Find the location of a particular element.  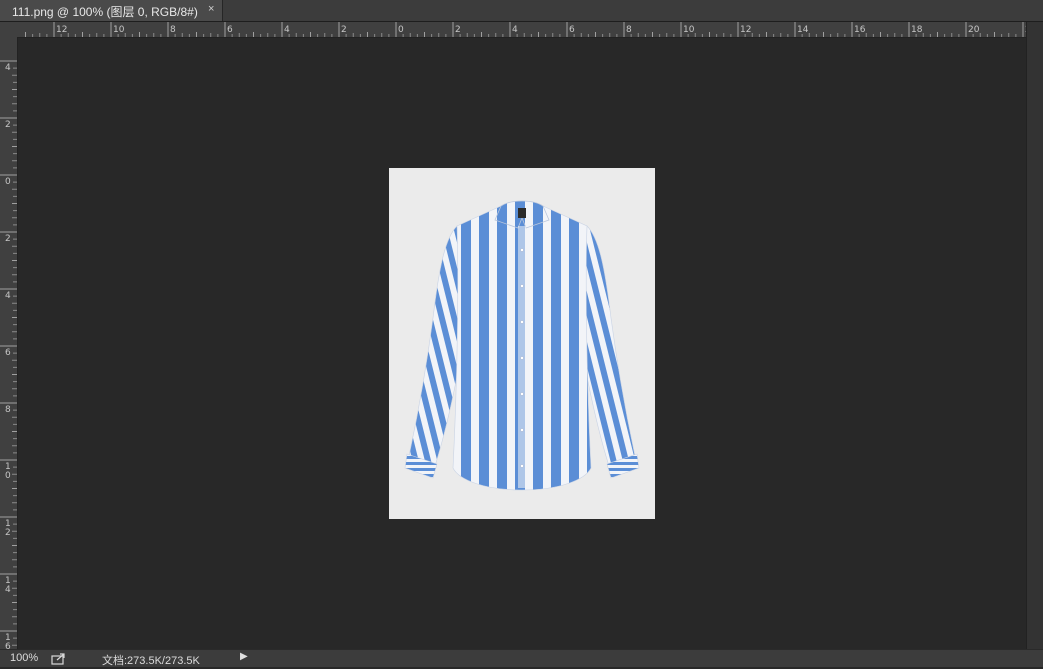

document-canvas-image is located at coordinates (522, 343).